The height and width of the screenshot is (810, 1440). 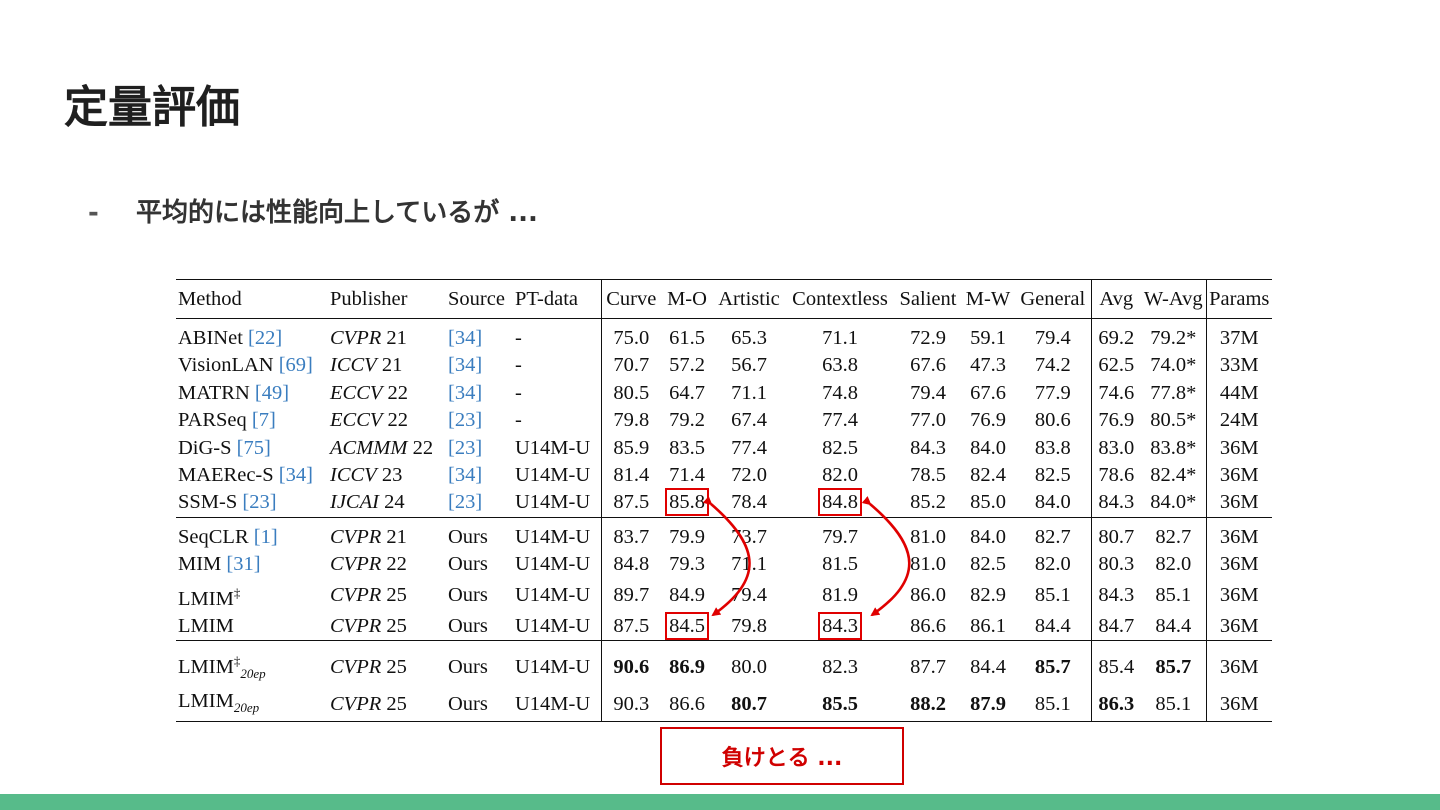 What do you see at coordinates (1115, 421) in the screenshot?
I see `cell-avg: 76.9` at bounding box center [1115, 421].